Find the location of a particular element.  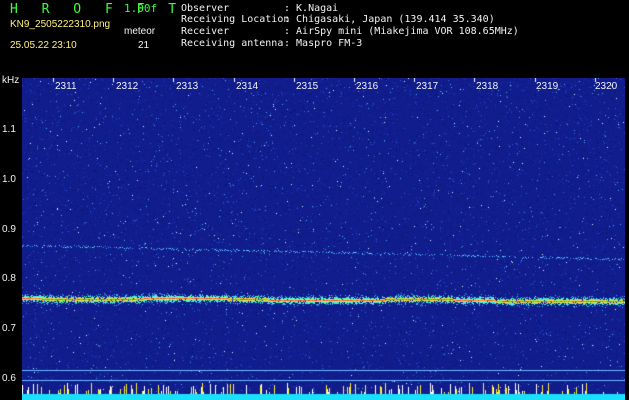

x-tick-2315: 2315 is located at coordinates (307, 86).